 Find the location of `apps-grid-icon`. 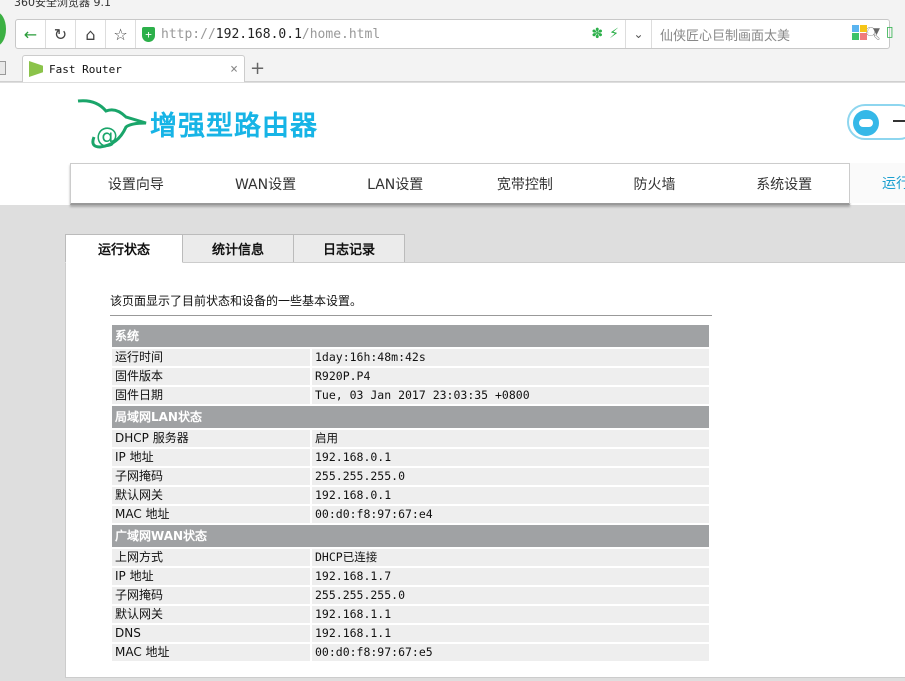

apps-grid-icon is located at coordinates (859, 32).